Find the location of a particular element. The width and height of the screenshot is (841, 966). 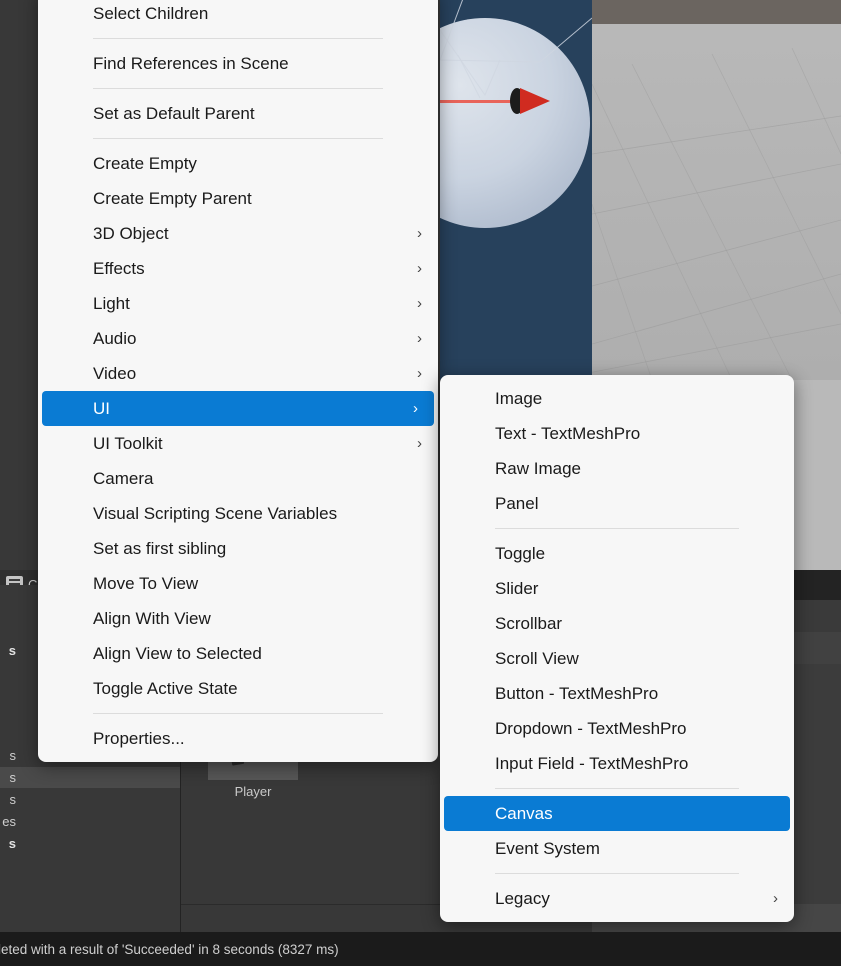

list-item: es is located at coordinates (90, 821).